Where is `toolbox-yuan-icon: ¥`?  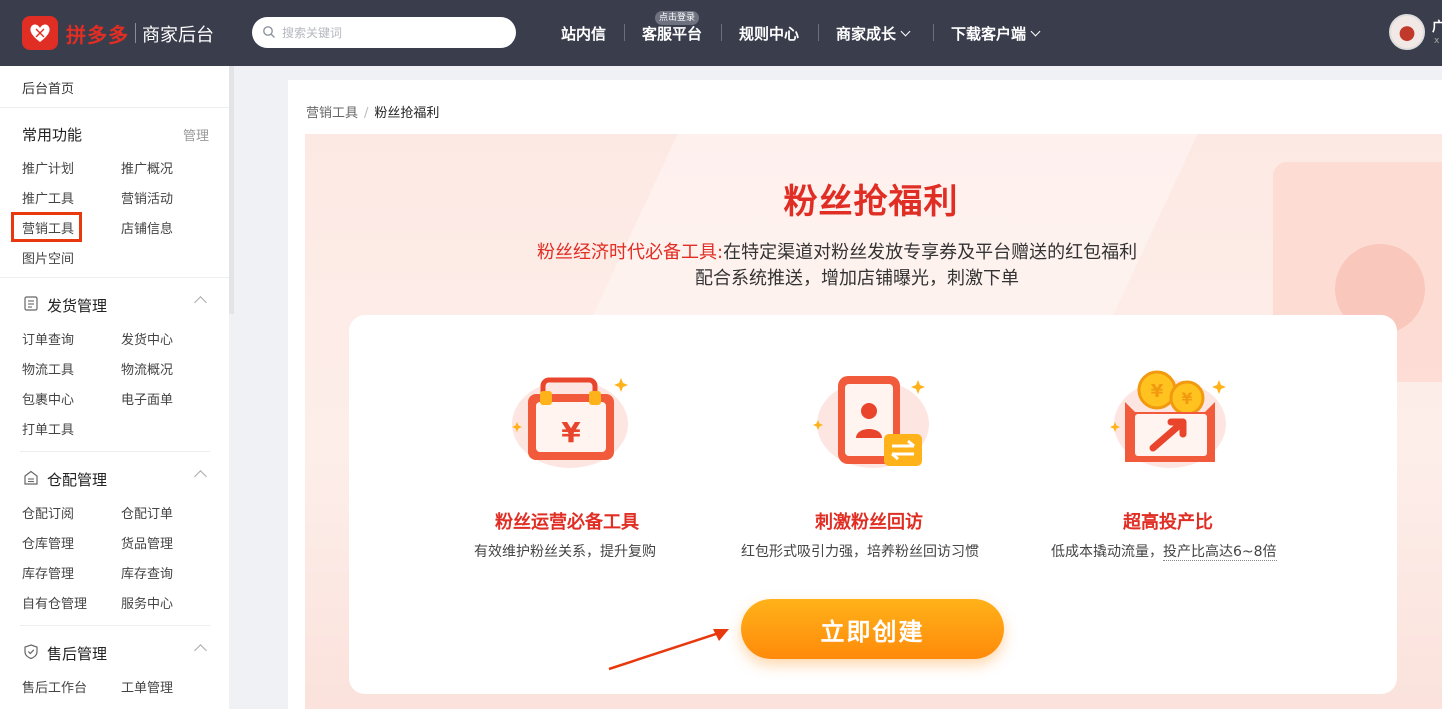
toolbox-yuan-icon: ¥ is located at coordinates (570, 422).